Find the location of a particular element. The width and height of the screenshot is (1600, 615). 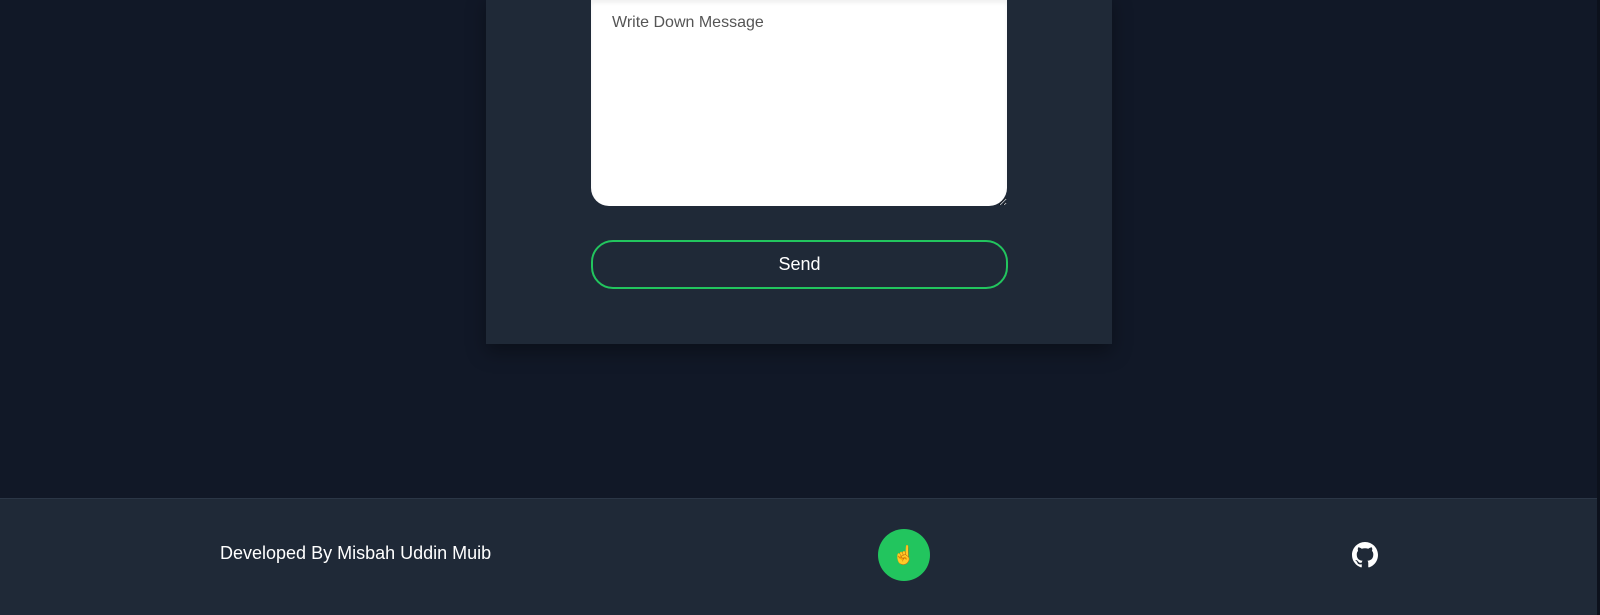

message-textarea is located at coordinates (799, 103).